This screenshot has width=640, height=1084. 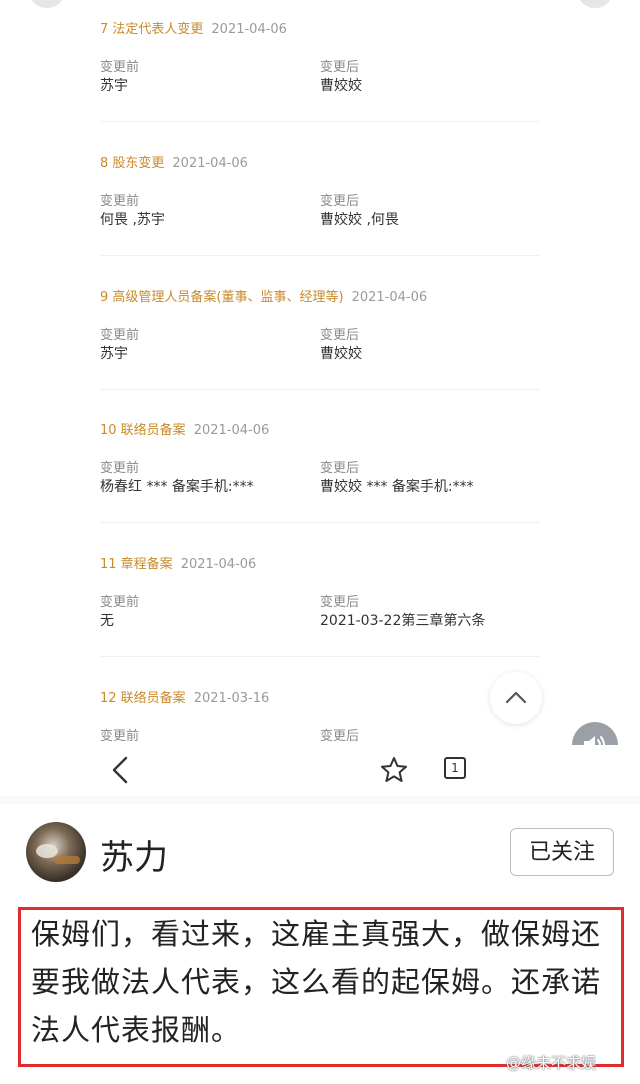 What do you see at coordinates (56, 852) in the screenshot?
I see `avatar` at bounding box center [56, 852].